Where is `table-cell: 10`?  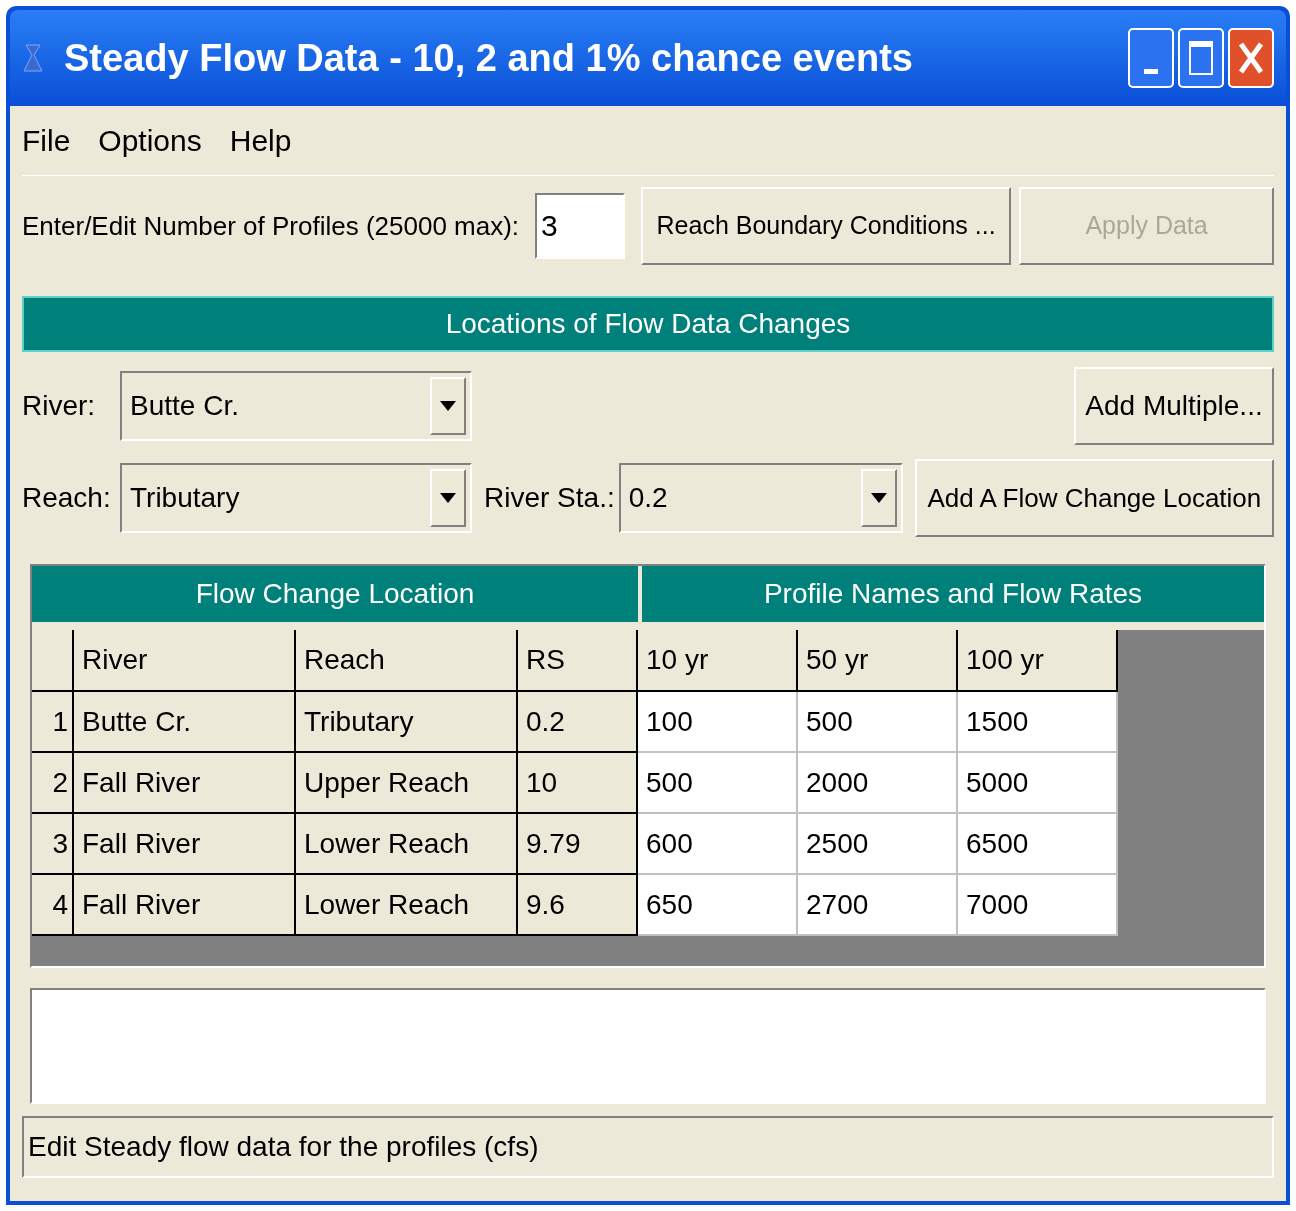
table-cell: 10 is located at coordinates (578, 783).